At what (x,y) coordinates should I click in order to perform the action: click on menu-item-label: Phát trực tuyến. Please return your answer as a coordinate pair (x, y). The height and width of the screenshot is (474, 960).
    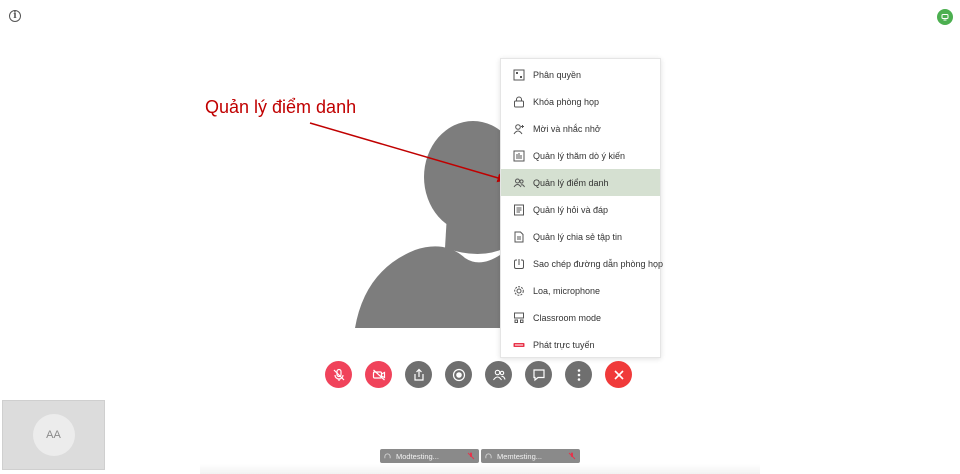
    Looking at the image, I should click on (564, 344).